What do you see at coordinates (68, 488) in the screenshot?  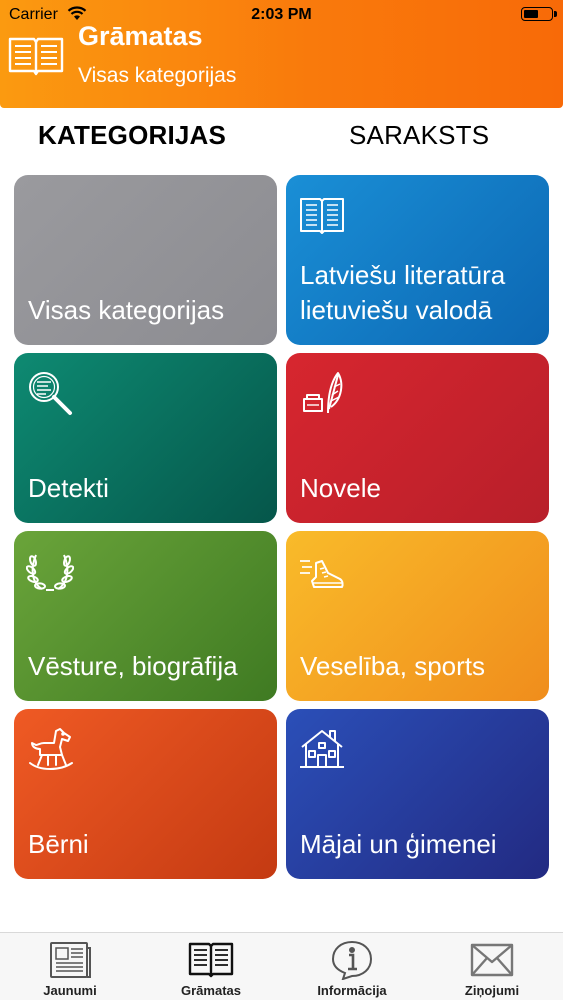 I see `category-label: Detekti` at bounding box center [68, 488].